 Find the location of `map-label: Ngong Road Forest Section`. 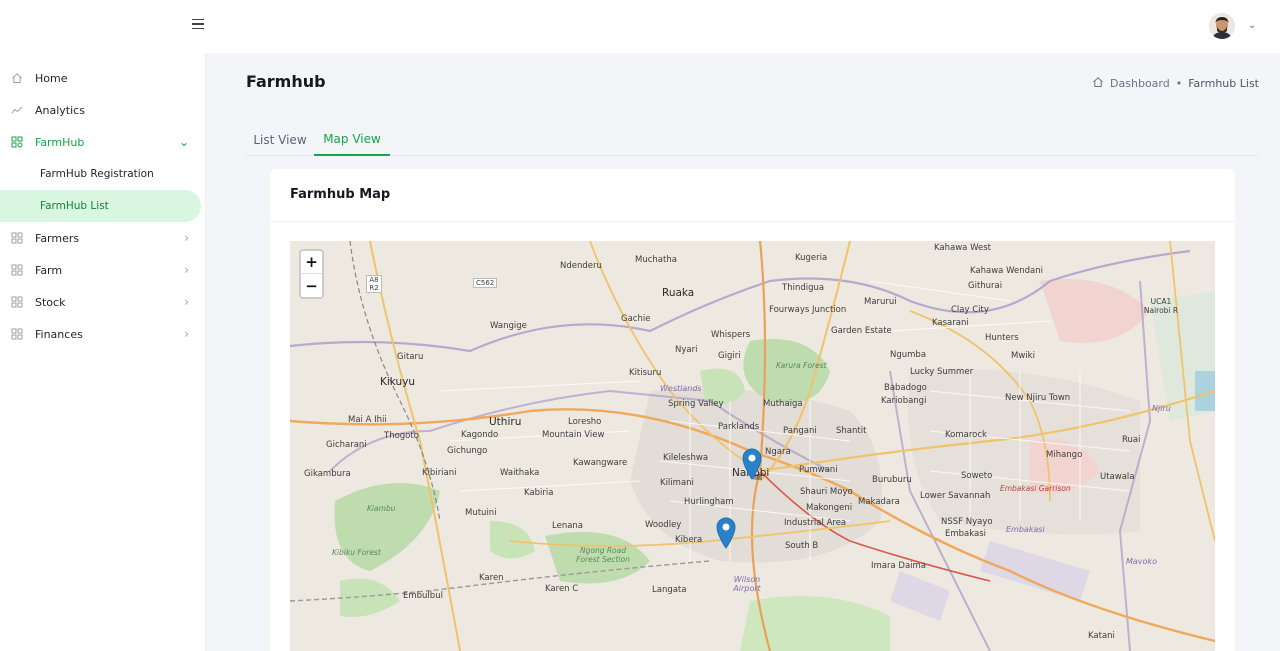

map-label: Ngong Road Forest Section is located at coordinates (603, 555).